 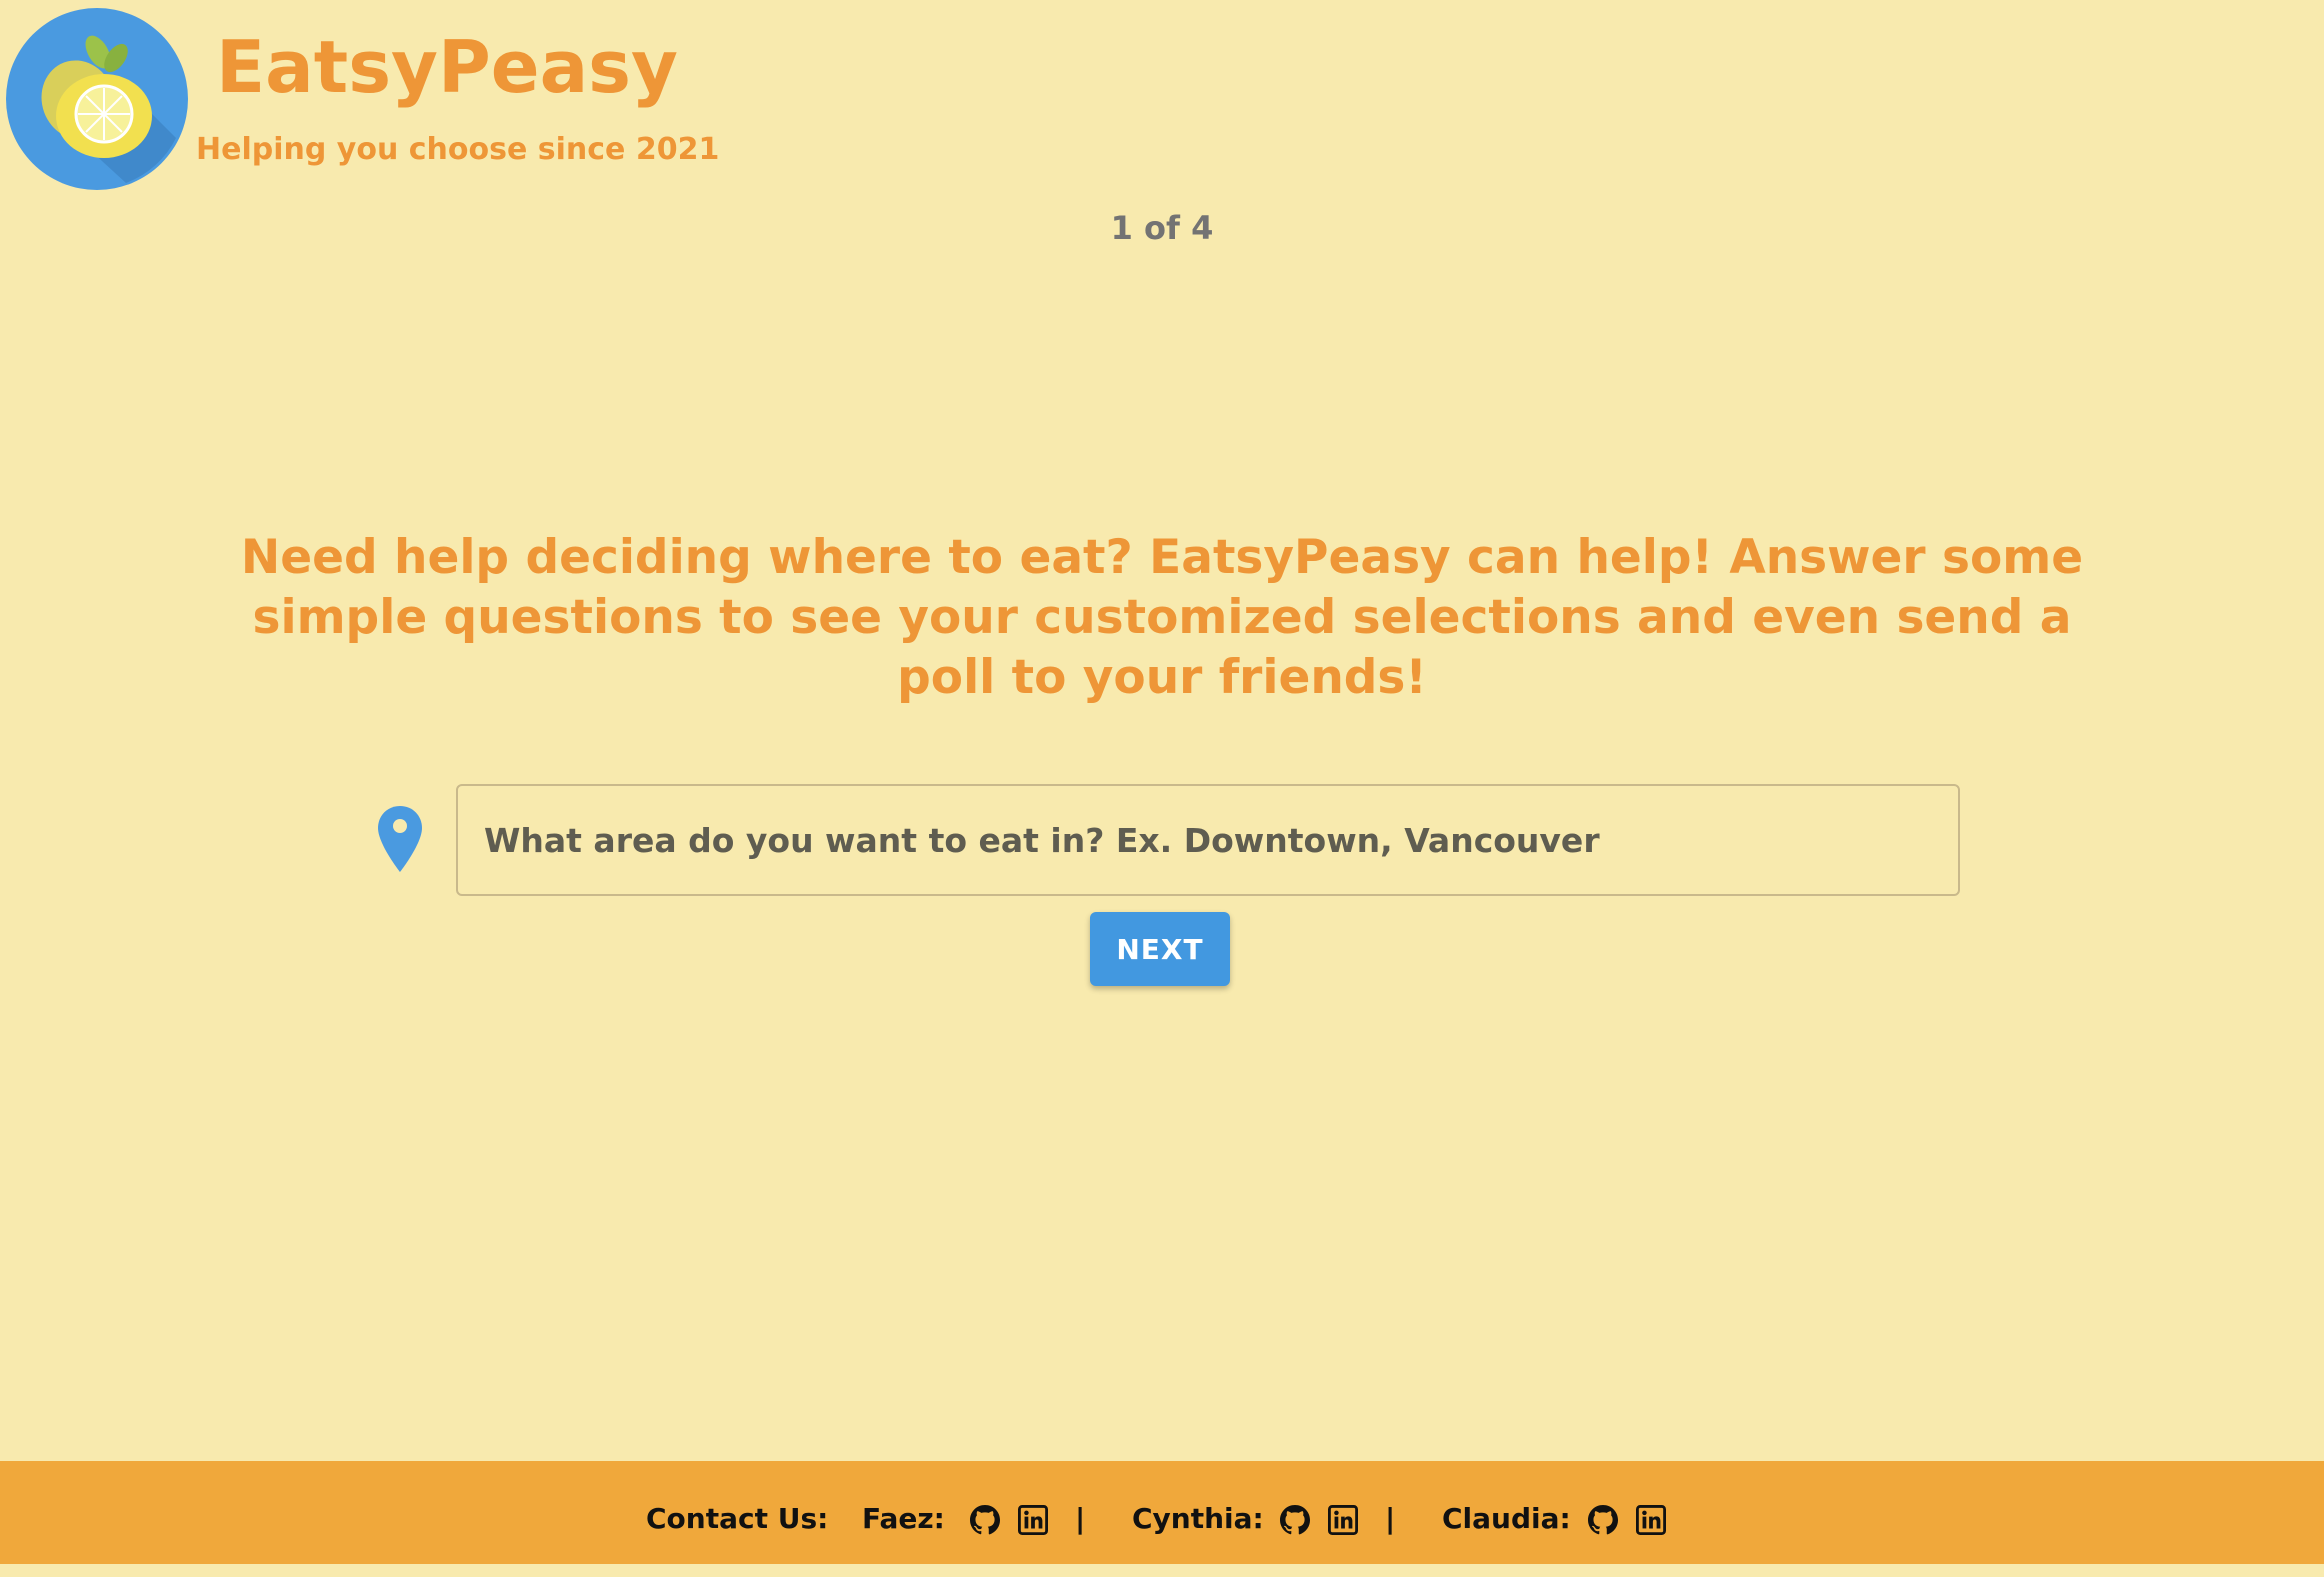 What do you see at coordinates (737, 1518) in the screenshot?
I see `contact-label: Contact Us:` at bounding box center [737, 1518].